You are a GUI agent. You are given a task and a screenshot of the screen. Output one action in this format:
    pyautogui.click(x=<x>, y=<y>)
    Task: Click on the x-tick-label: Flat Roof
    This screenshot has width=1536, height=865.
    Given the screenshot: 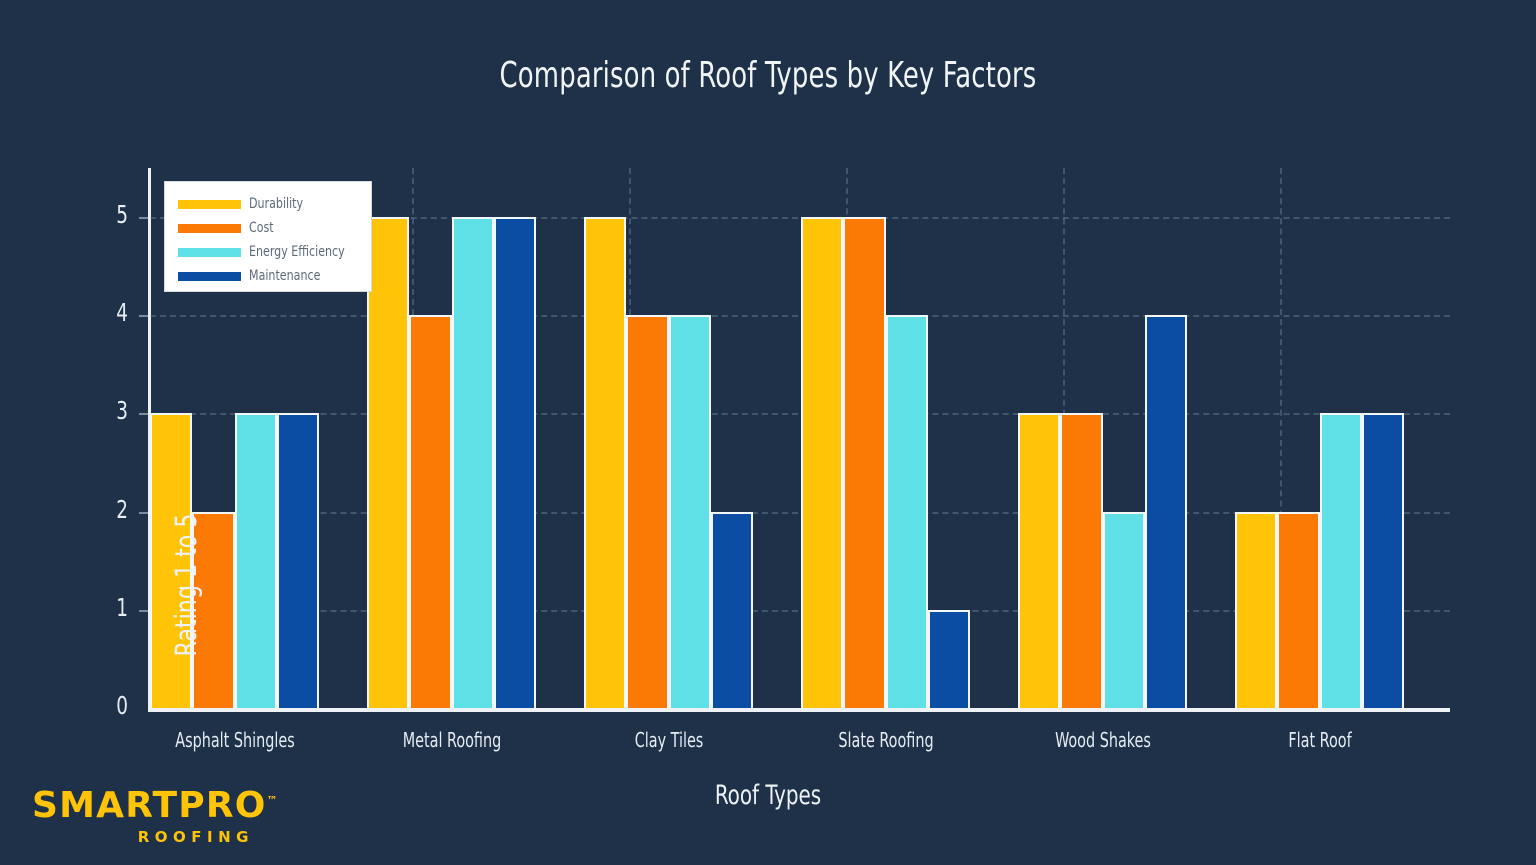 What is the action you would take?
    pyautogui.click(x=1319, y=740)
    